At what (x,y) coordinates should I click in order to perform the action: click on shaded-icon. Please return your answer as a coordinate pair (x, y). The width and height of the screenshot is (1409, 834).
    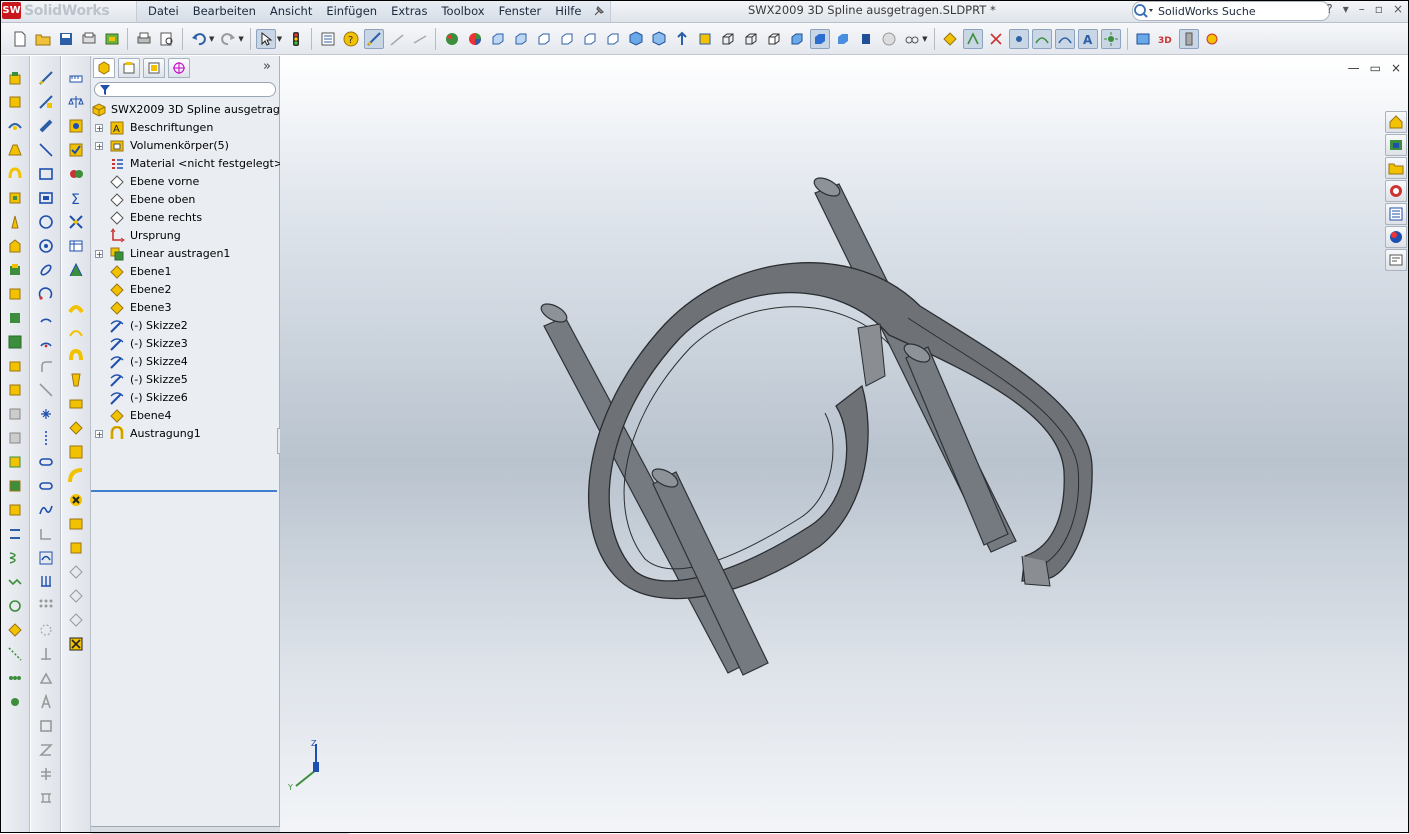
    Looking at the image, I should click on (819, 38).